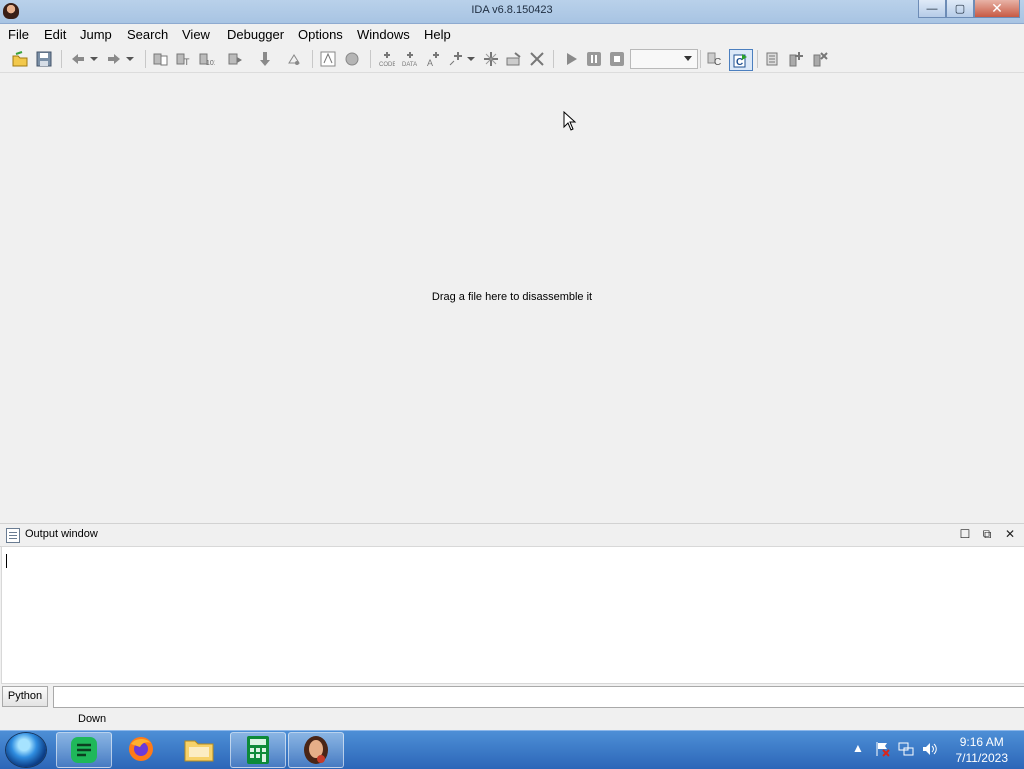 The width and height of the screenshot is (1024, 769). Describe the element at coordinates (44, 59) in the screenshot. I see `save-icon` at that location.